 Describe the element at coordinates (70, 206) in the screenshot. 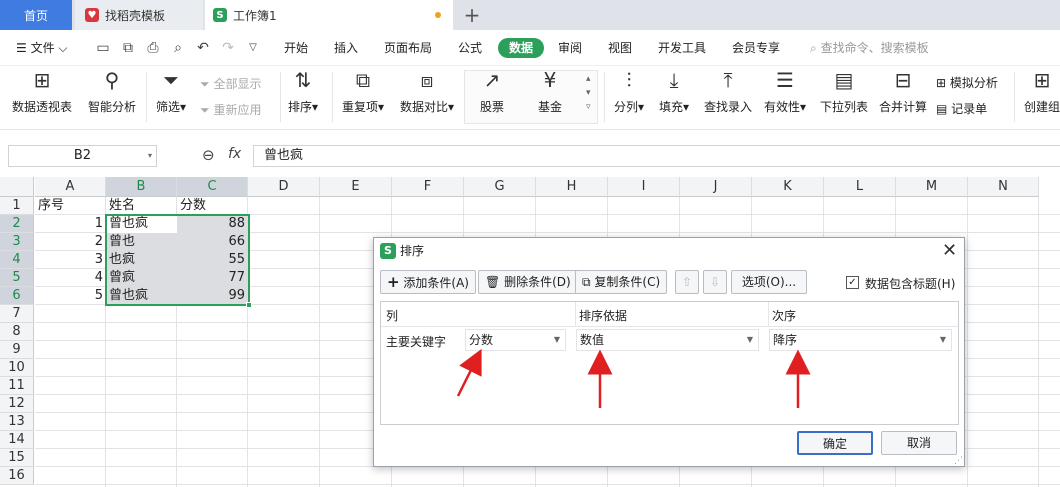

I see `cell: 序号` at that location.